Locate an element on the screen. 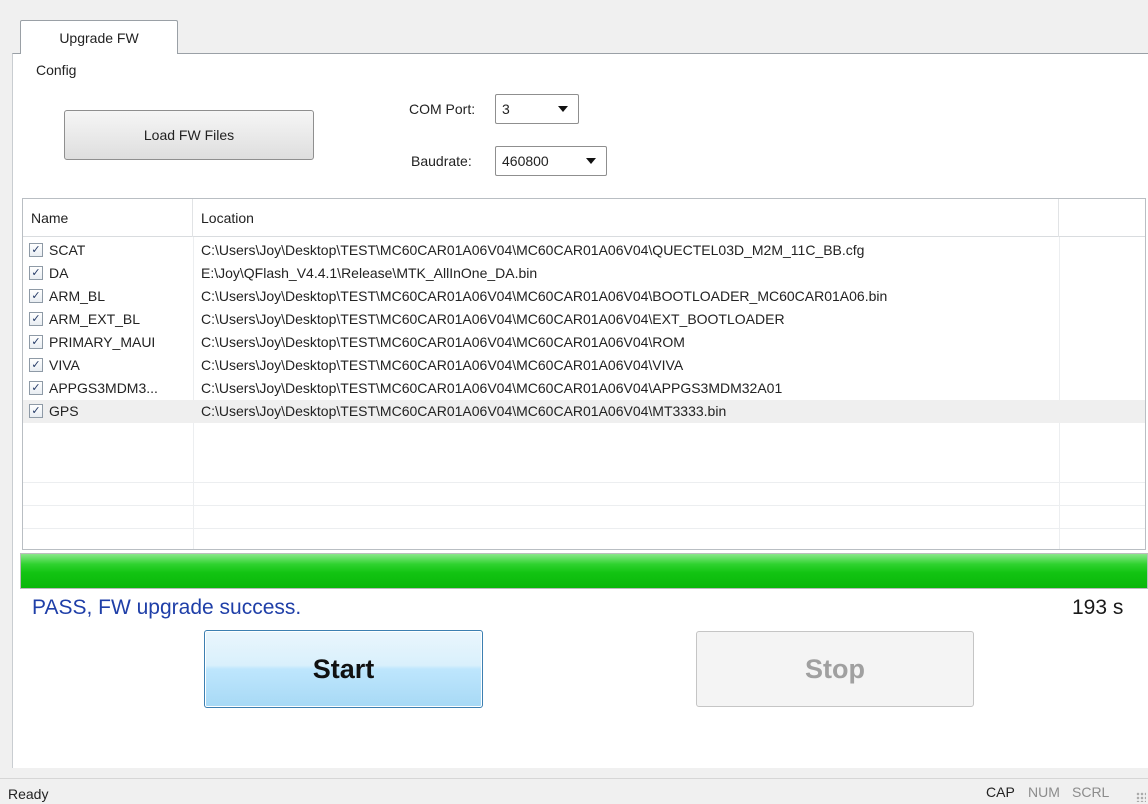  row-name: GPS is located at coordinates (64, 411).